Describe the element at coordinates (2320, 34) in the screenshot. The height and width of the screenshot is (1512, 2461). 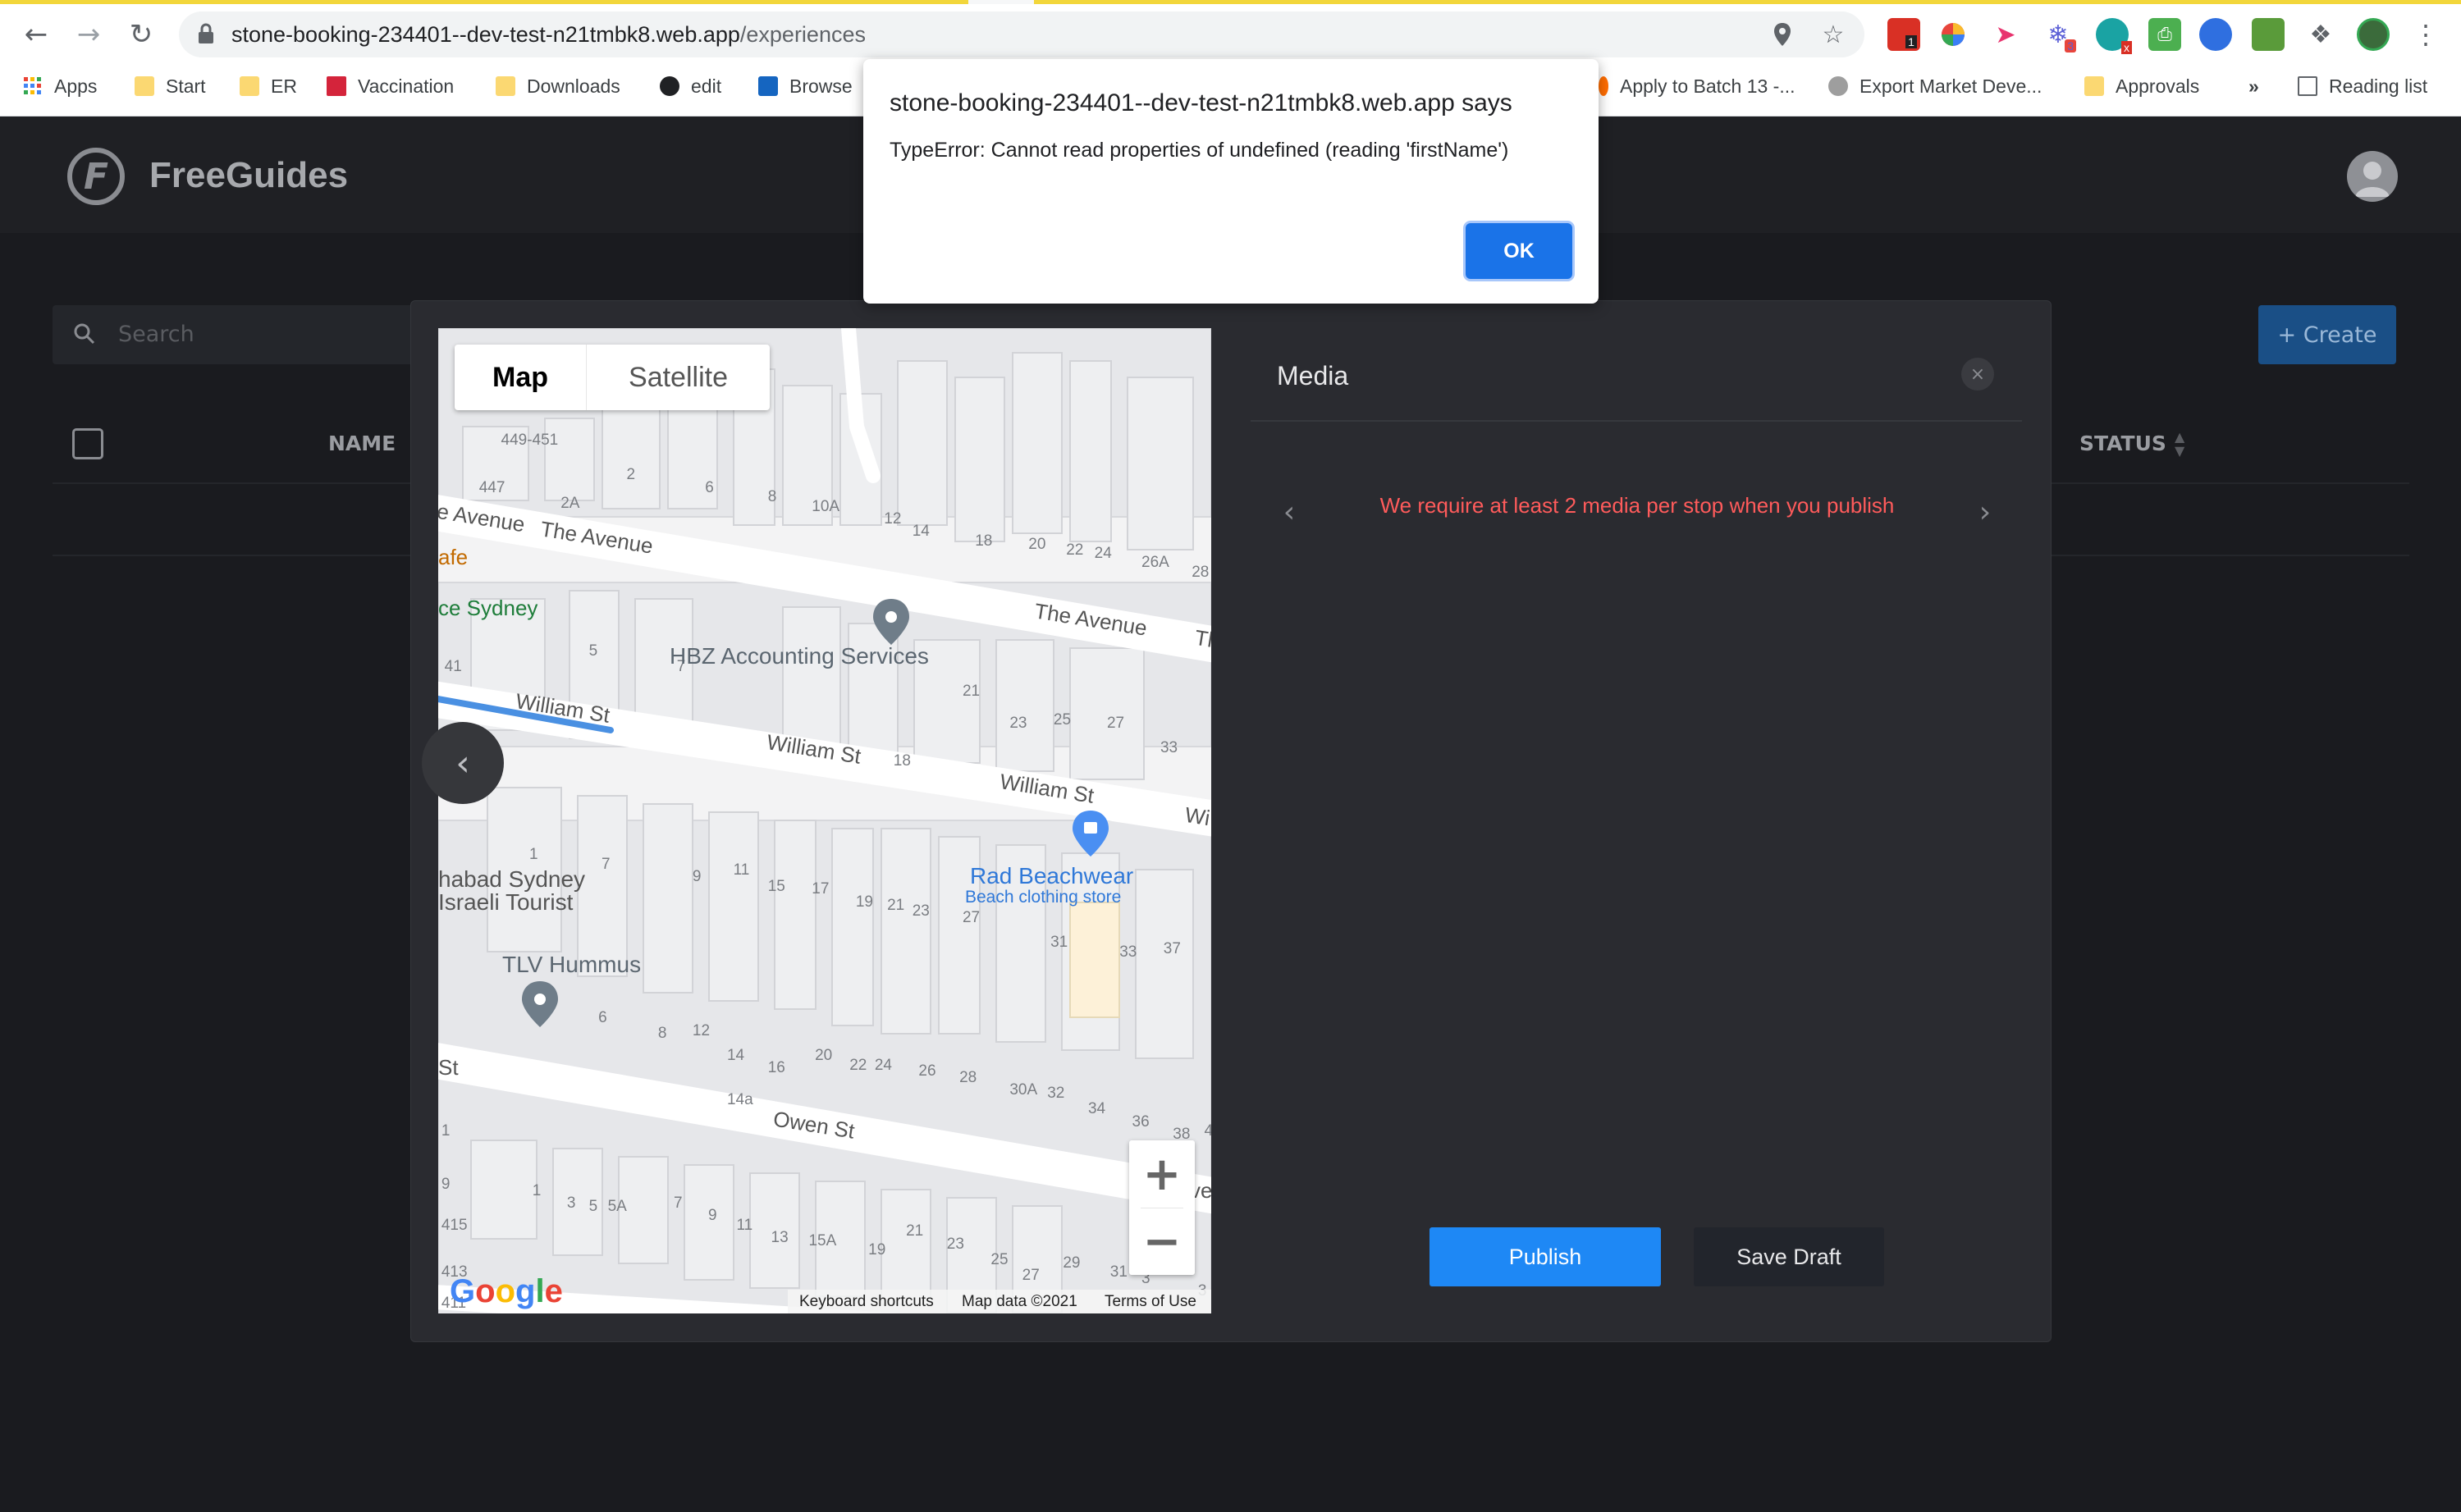
I see `puzzle-extensions-icon: ❖` at that location.